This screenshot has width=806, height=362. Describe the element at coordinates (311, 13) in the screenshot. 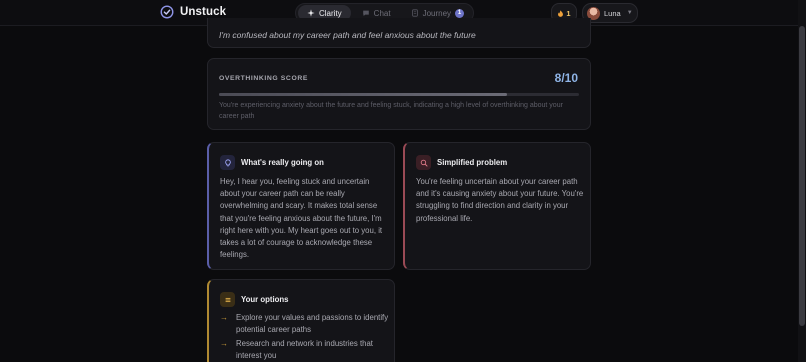

I see `sparkle-icon` at that location.